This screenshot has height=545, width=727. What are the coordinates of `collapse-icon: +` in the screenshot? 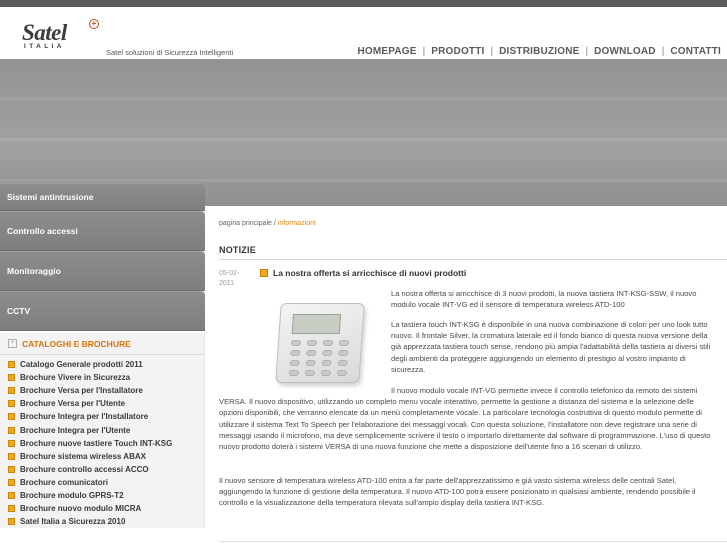 It's located at (12, 343).